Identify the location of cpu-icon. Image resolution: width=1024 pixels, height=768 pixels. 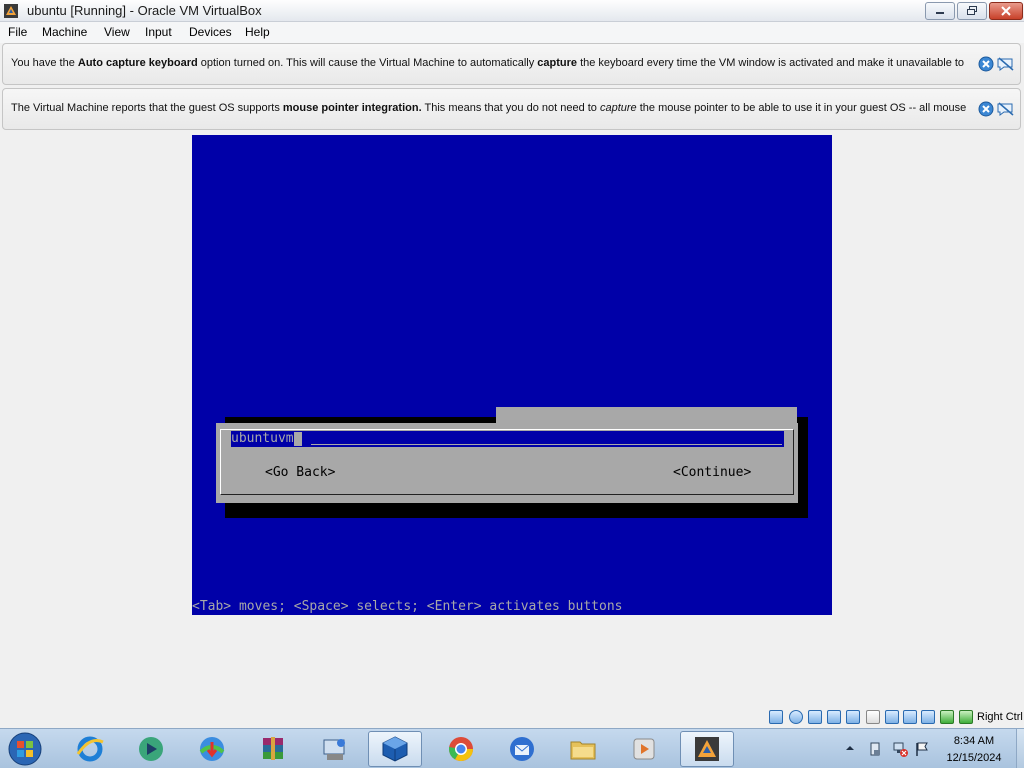
(928, 717).